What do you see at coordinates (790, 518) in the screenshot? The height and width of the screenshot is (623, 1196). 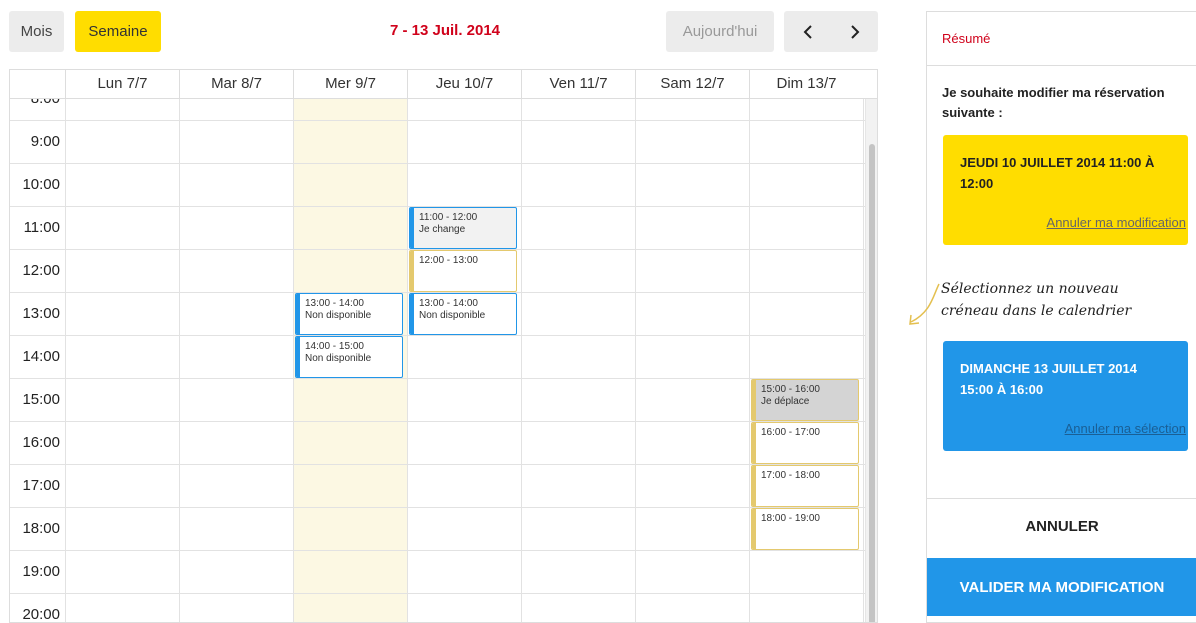 I see `event-time: 18:00 - 19:00` at bounding box center [790, 518].